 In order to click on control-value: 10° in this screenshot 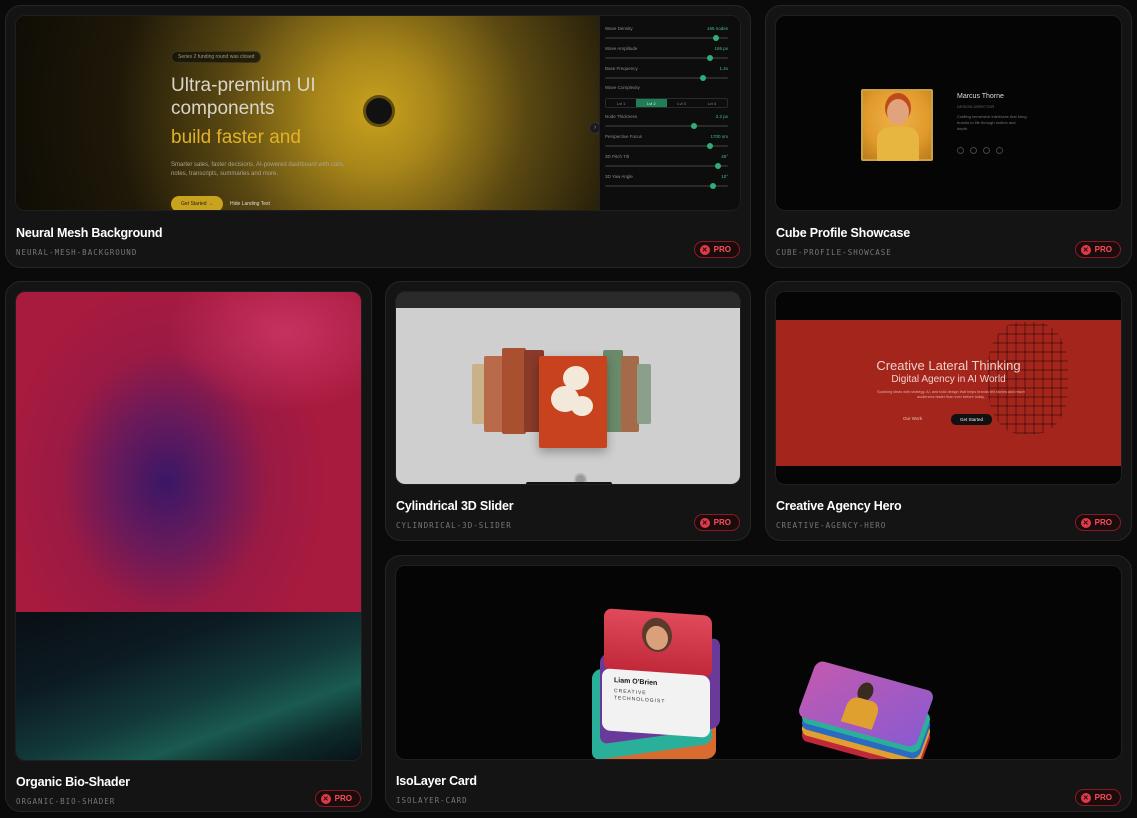, I will do `click(724, 176)`.